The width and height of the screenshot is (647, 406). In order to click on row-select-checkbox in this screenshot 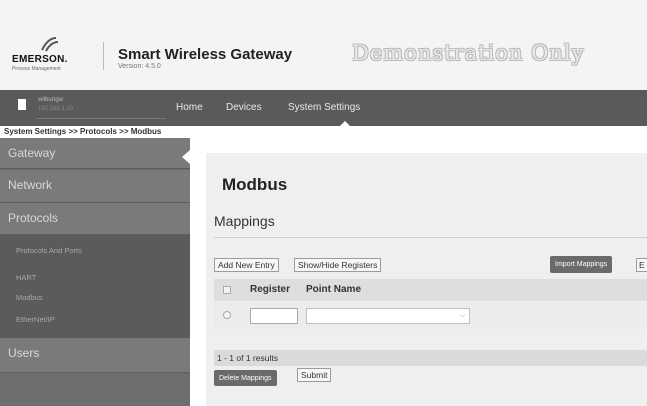, I will do `click(227, 315)`.